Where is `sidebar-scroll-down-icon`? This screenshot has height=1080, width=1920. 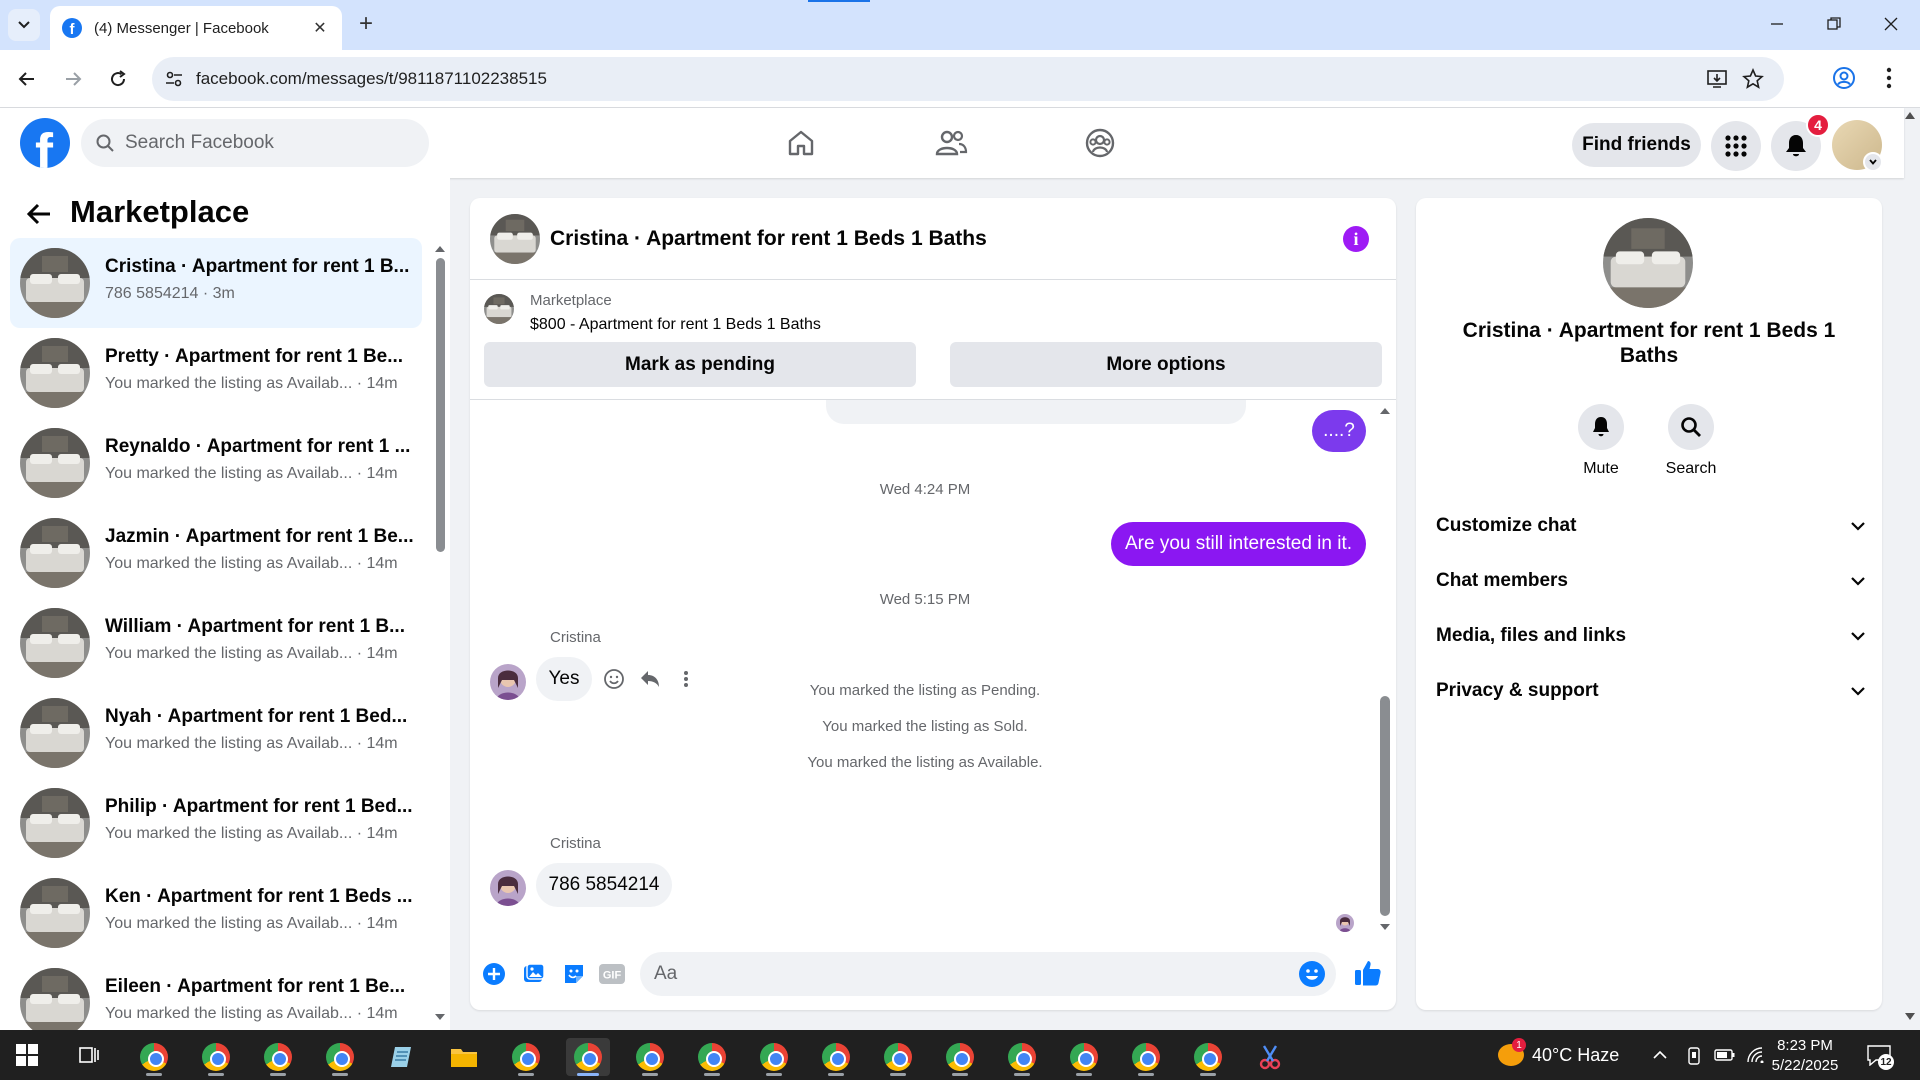 sidebar-scroll-down-icon is located at coordinates (440, 1017).